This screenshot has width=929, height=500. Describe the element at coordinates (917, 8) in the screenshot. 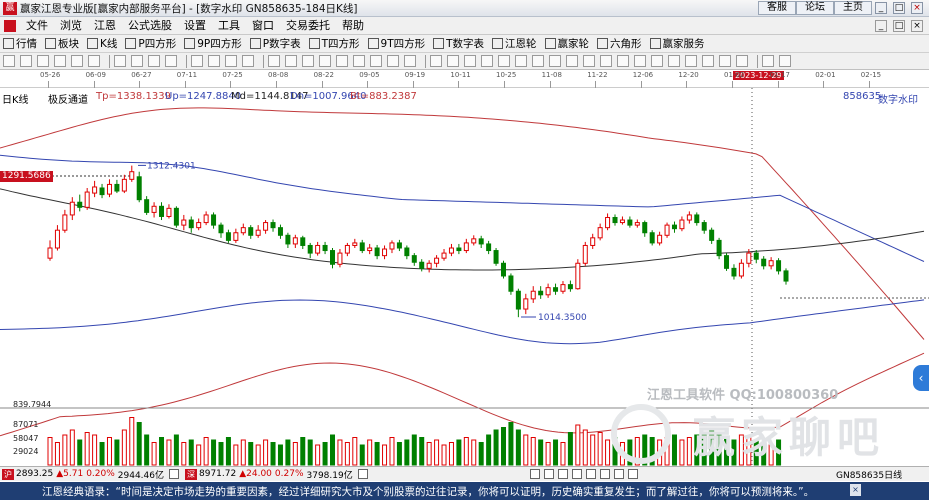

I see `close-button: ×` at that location.